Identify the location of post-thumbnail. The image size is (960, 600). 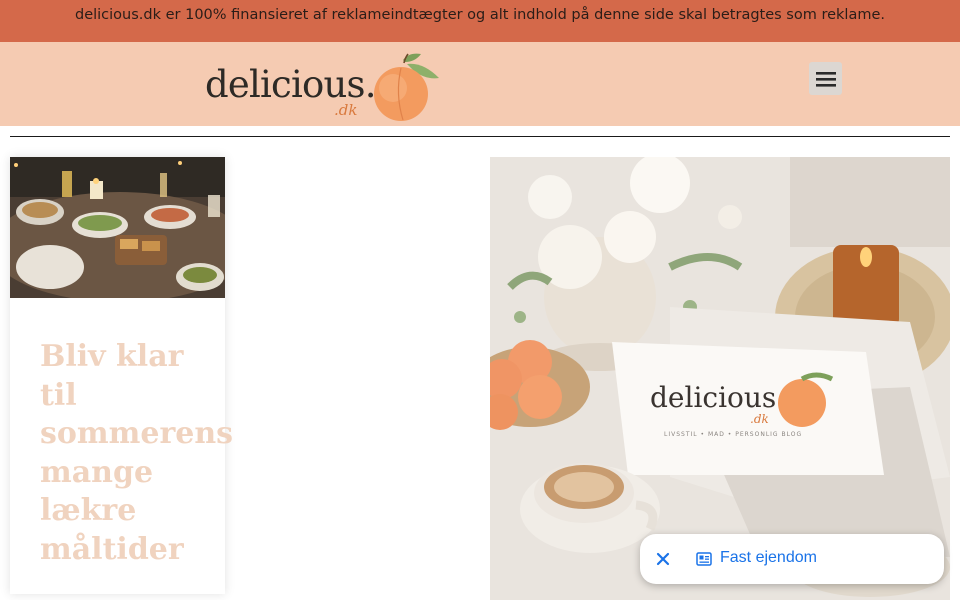
(117, 227).